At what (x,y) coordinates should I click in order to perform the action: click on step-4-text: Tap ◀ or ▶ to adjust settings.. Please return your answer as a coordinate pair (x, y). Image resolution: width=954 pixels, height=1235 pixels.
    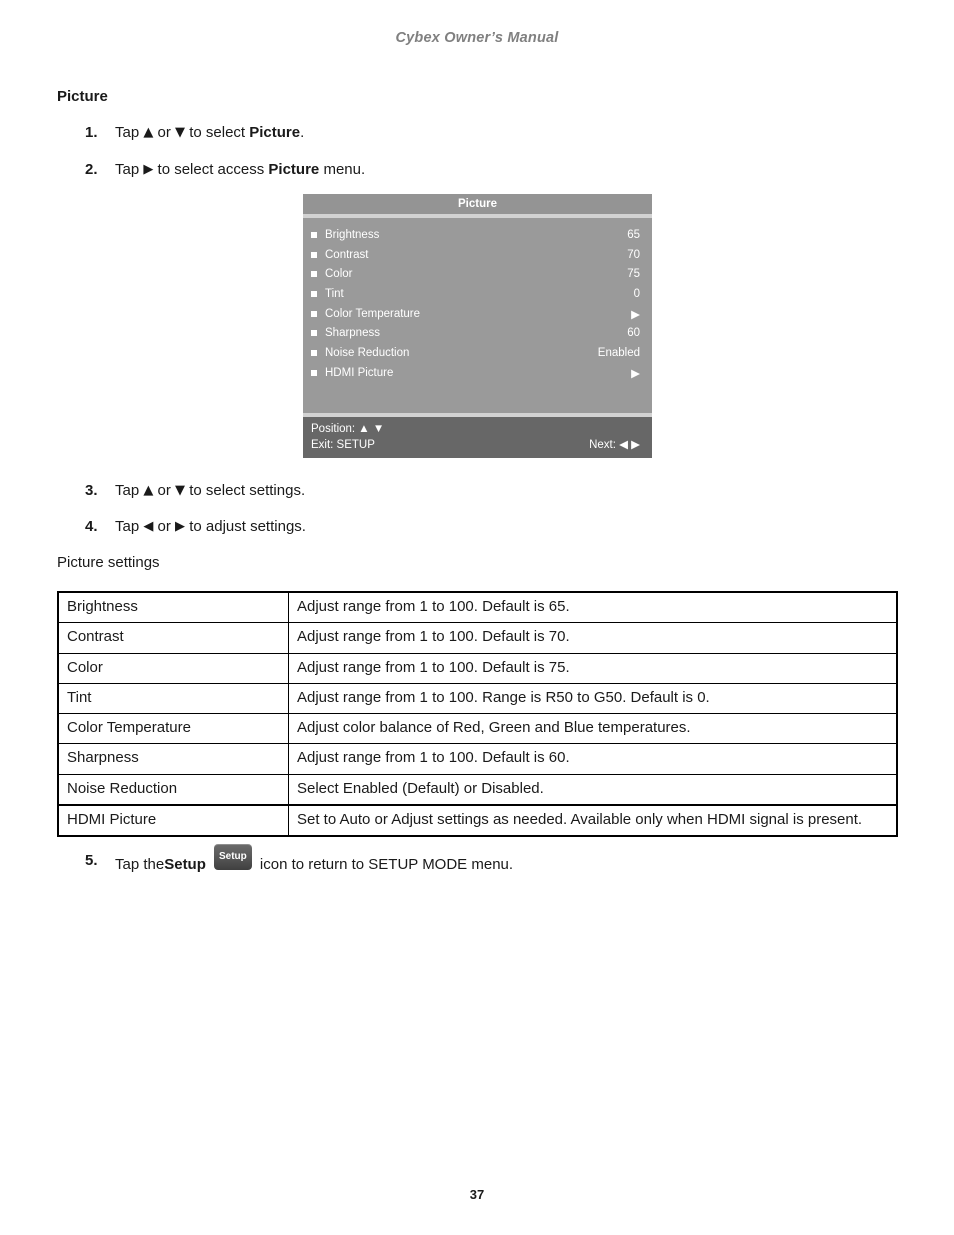
    Looking at the image, I should click on (210, 527).